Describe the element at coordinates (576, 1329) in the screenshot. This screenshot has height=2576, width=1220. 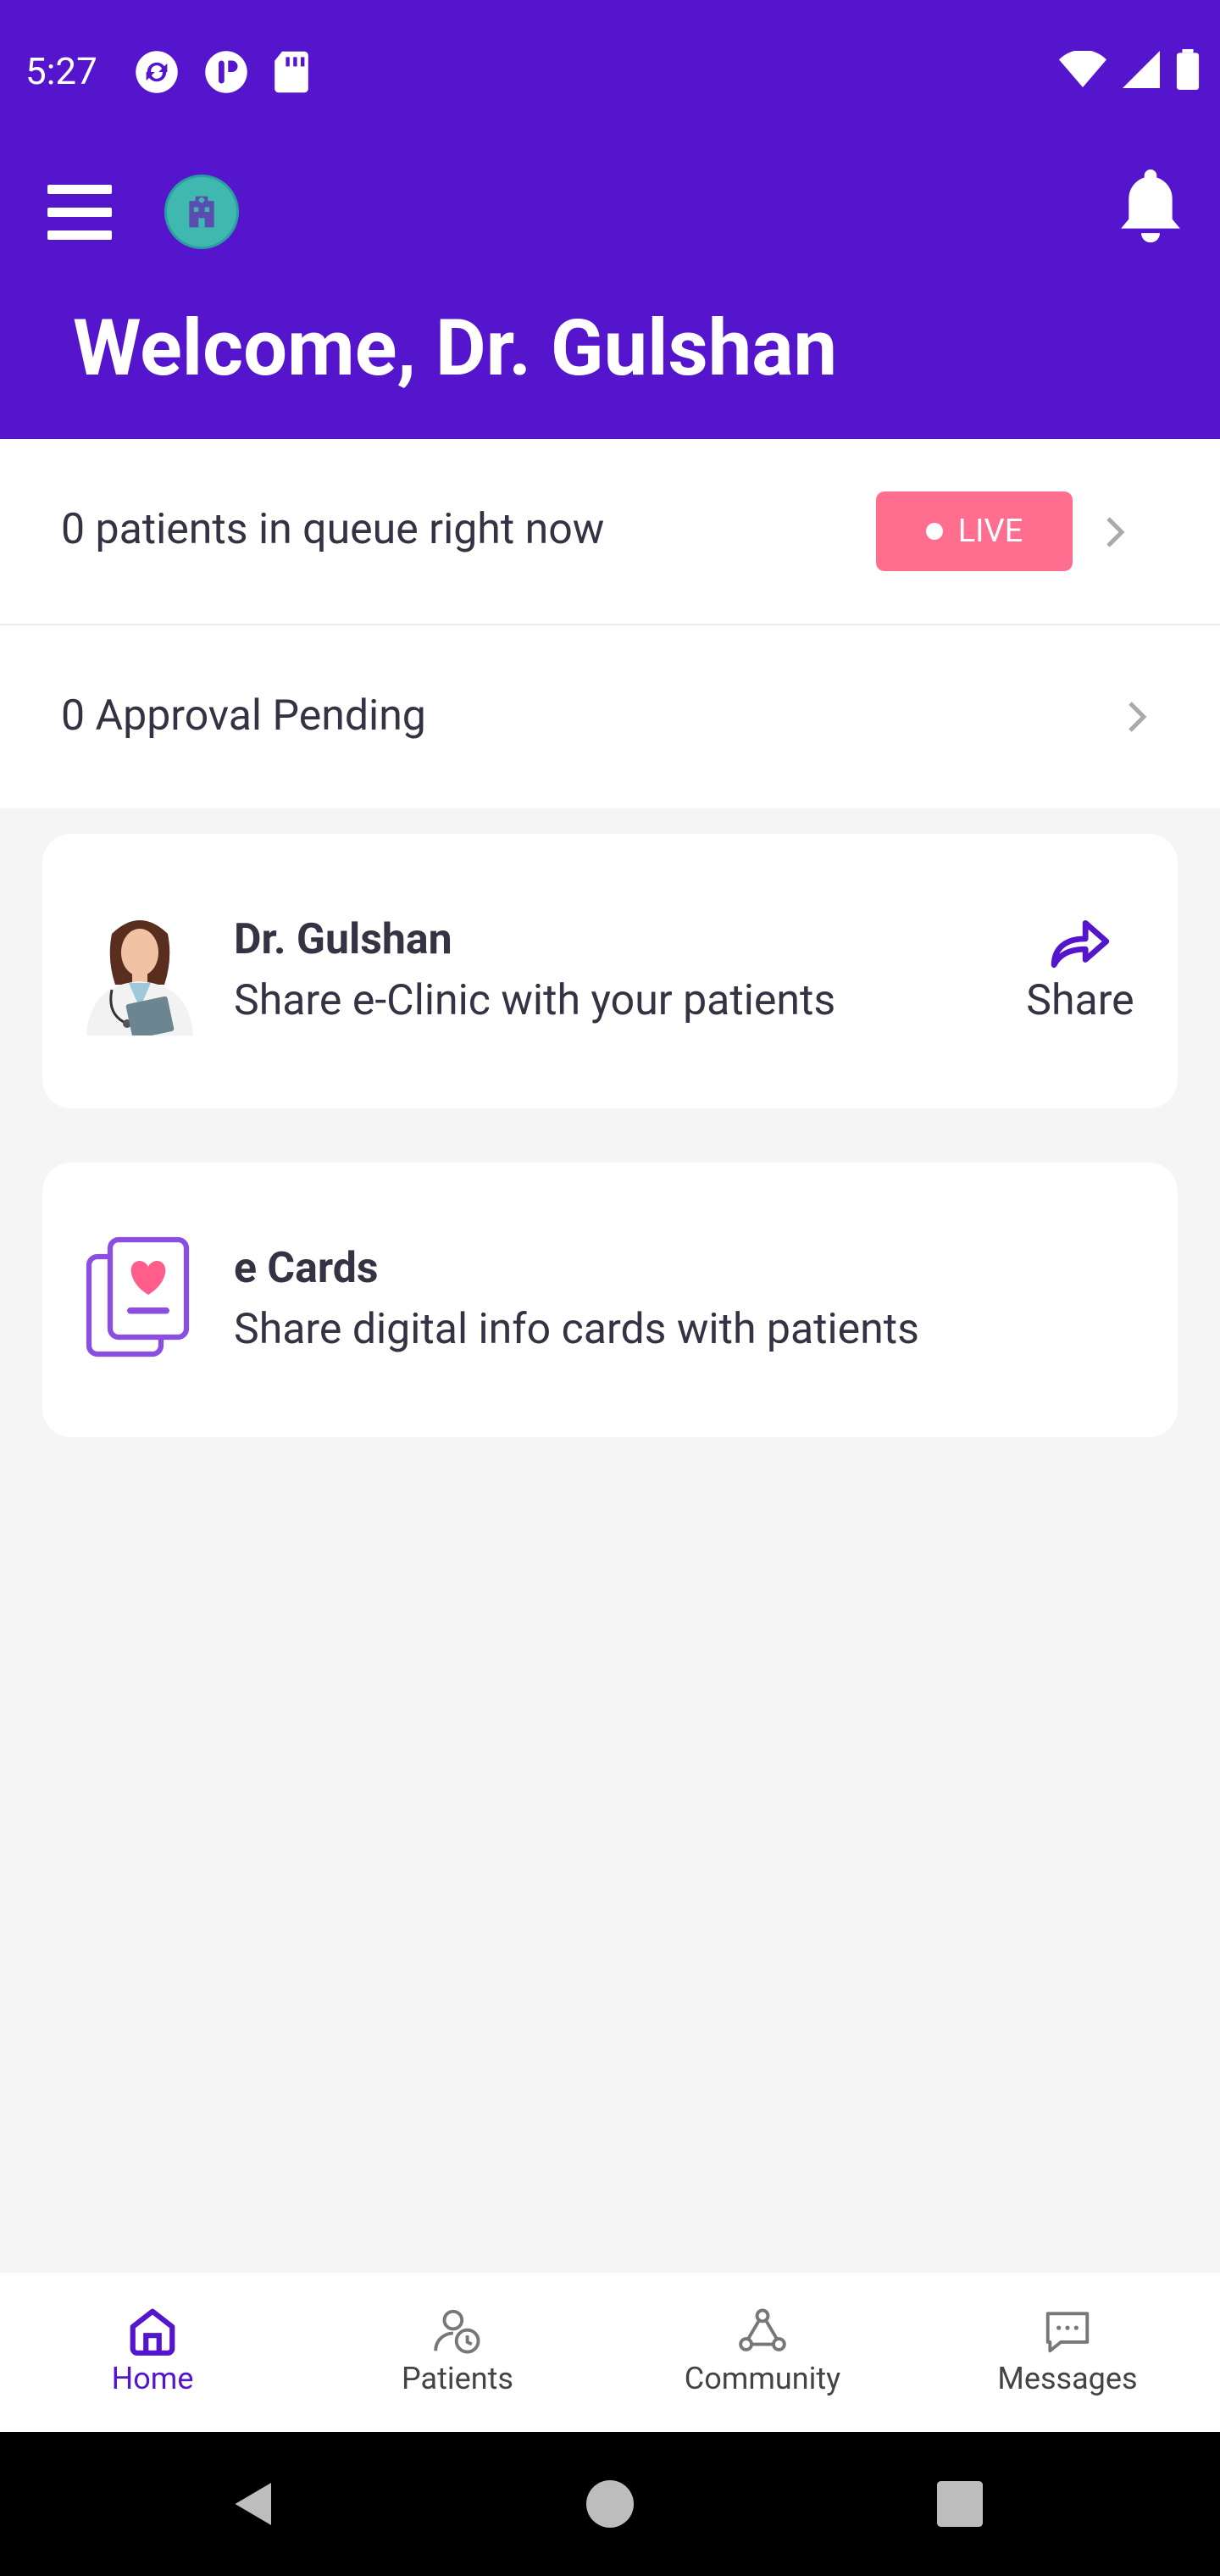
I see `ecards-subtitle: Share digital info cards with patients` at that location.